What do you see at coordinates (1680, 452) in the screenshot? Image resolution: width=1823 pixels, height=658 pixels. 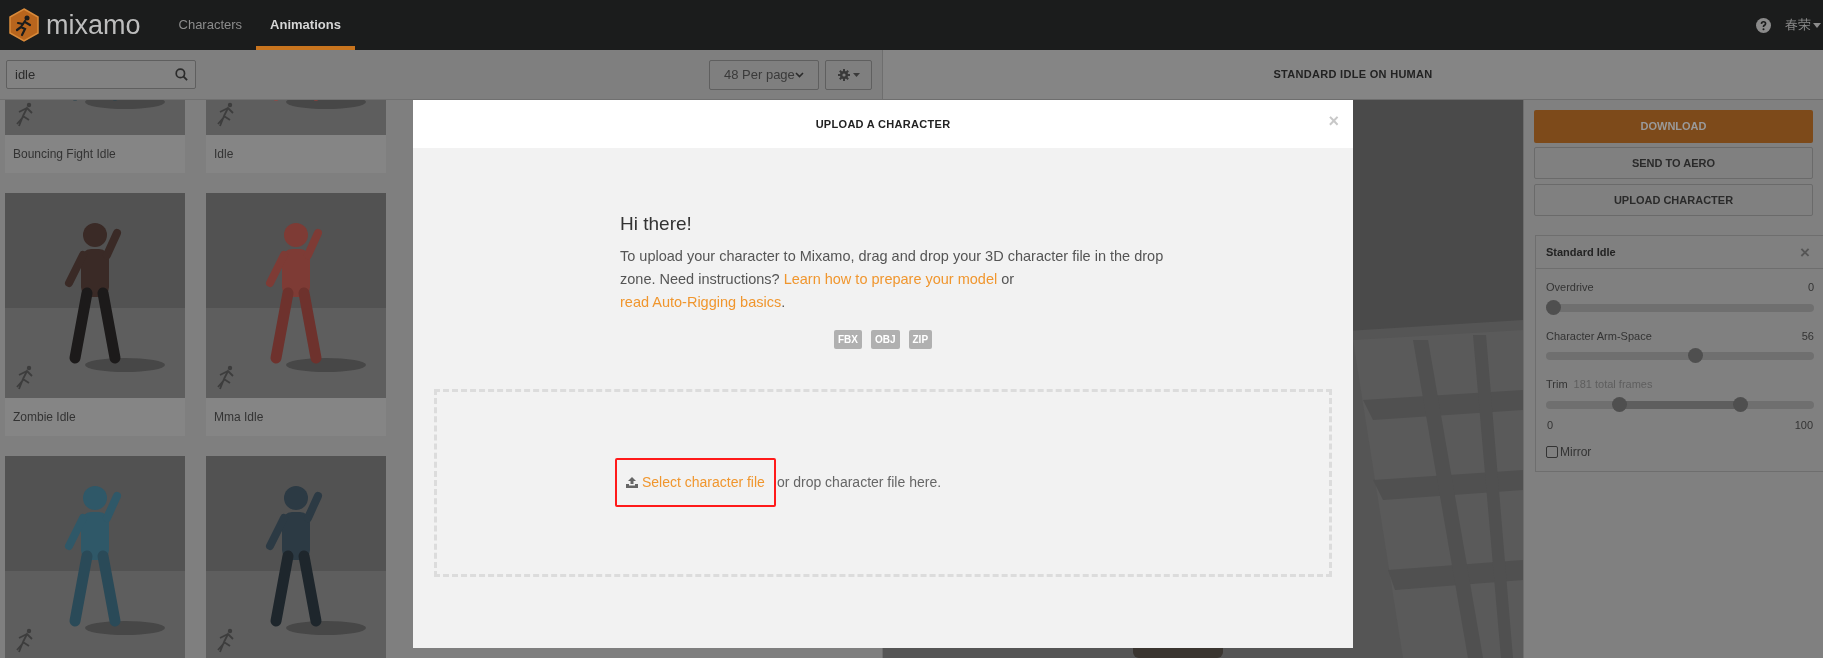 I see `mirror-checkbox: Mirror` at bounding box center [1680, 452].